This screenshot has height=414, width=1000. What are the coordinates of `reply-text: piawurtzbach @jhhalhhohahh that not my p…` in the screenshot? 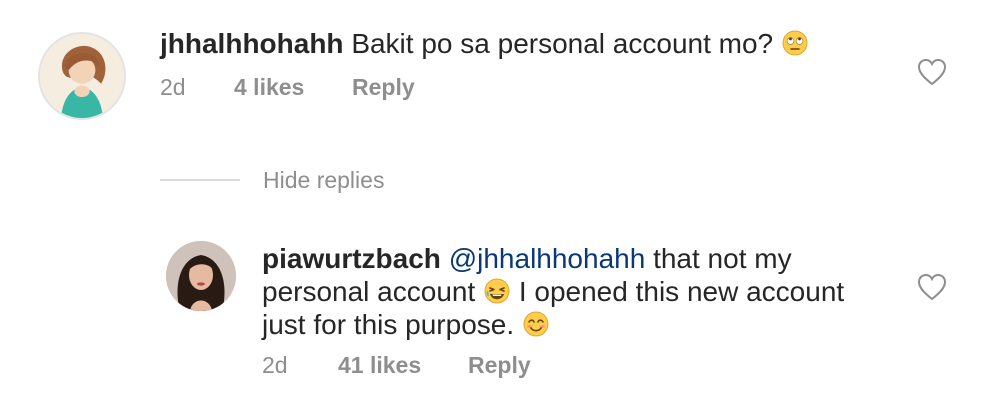 It's located at (572, 291).